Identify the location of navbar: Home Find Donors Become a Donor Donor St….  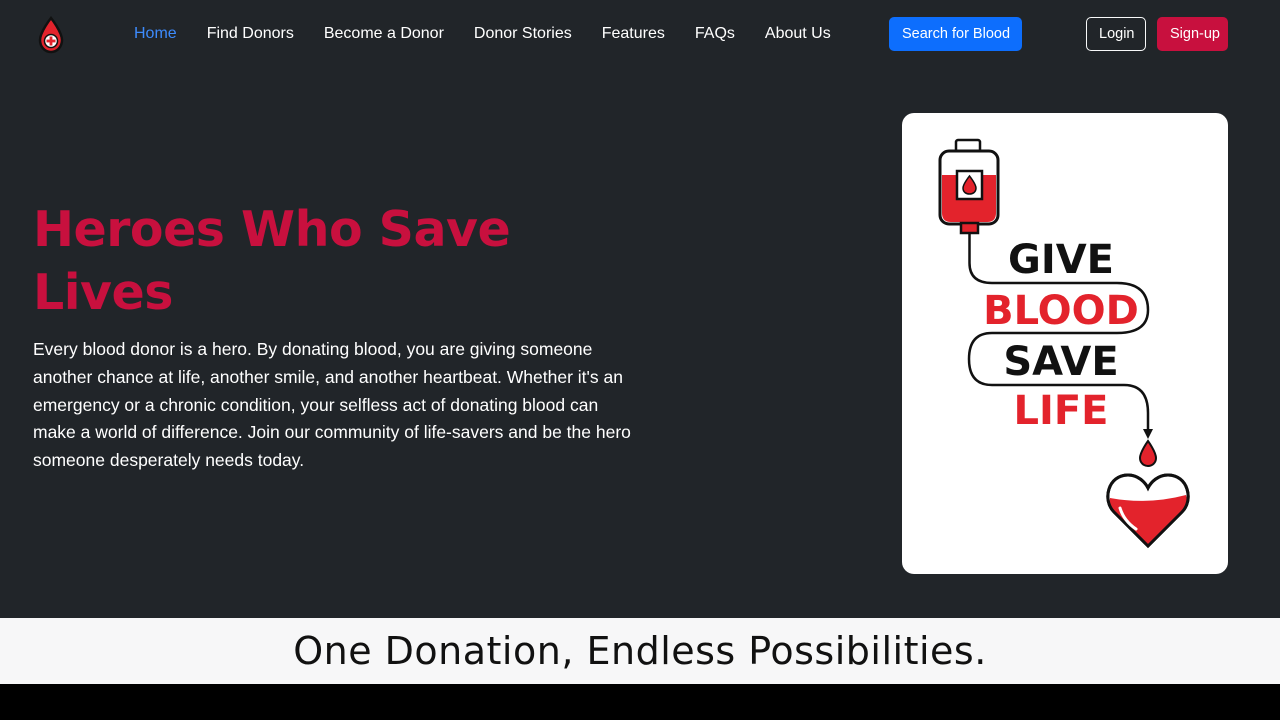
(640, 34).